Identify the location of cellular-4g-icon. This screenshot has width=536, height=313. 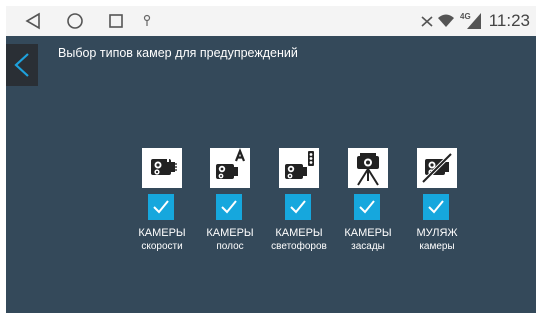
(474, 21).